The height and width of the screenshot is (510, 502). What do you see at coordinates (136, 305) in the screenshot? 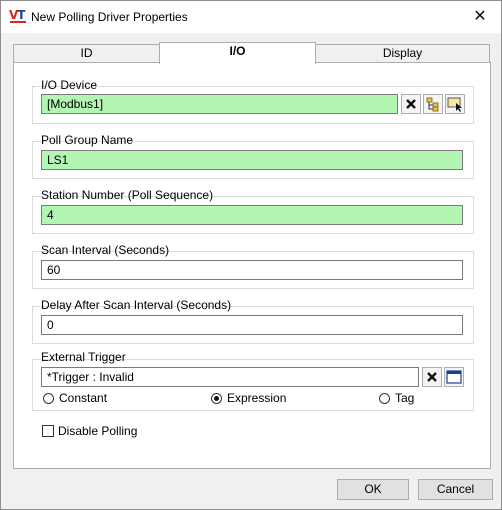
I see `delay-after-scan-label: Delay After Scan Interval (Seconds)` at bounding box center [136, 305].